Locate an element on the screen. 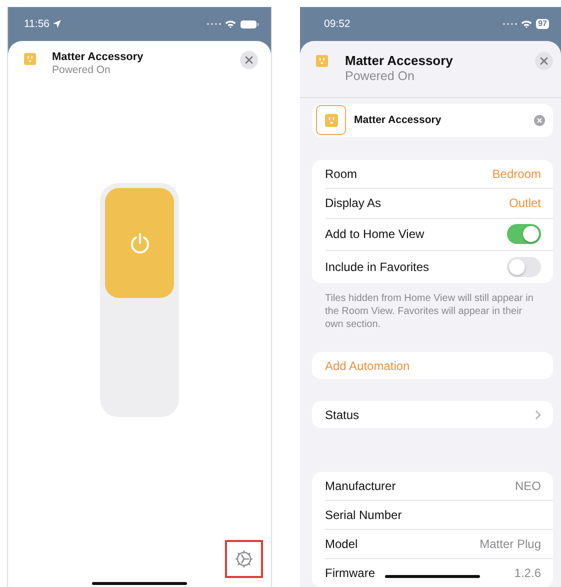 This screenshot has height=587, width=561. setting-label: Room is located at coordinates (341, 173).